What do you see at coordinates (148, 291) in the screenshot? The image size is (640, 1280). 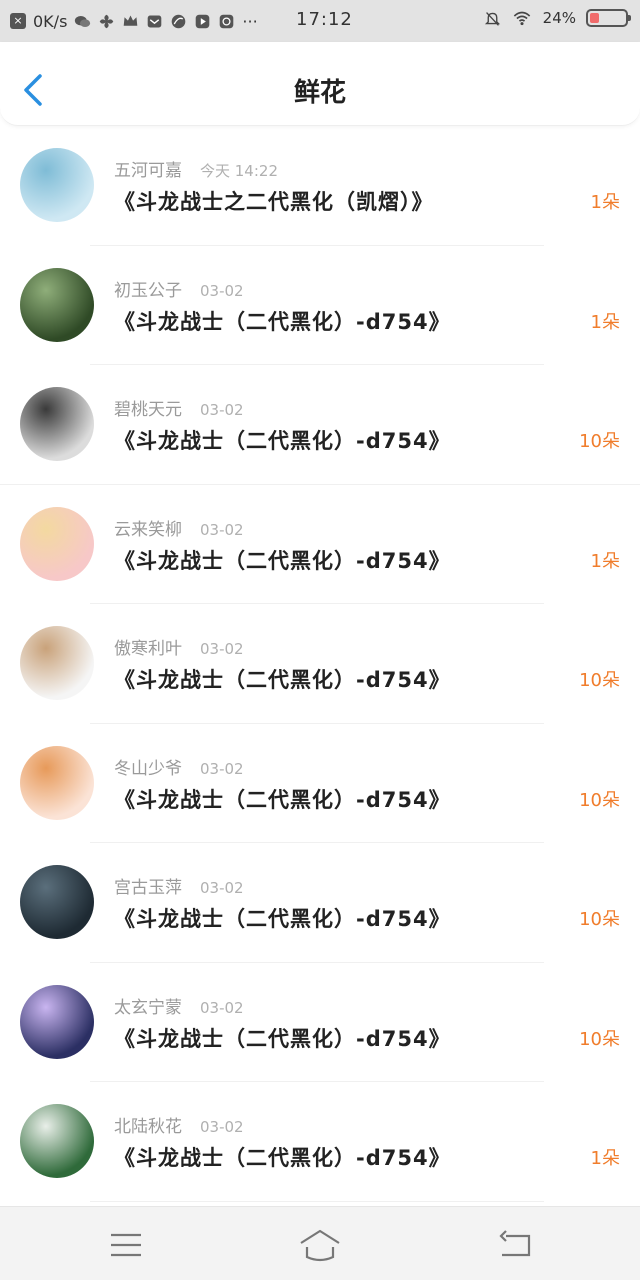 I see `sender-name: 初玉公子` at bounding box center [148, 291].